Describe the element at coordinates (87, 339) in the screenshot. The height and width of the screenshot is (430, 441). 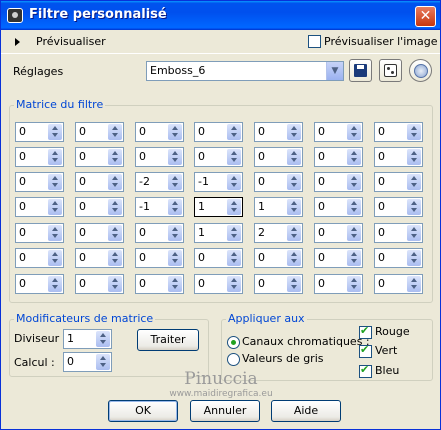
I see `divisor-spinner: 1` at that location.